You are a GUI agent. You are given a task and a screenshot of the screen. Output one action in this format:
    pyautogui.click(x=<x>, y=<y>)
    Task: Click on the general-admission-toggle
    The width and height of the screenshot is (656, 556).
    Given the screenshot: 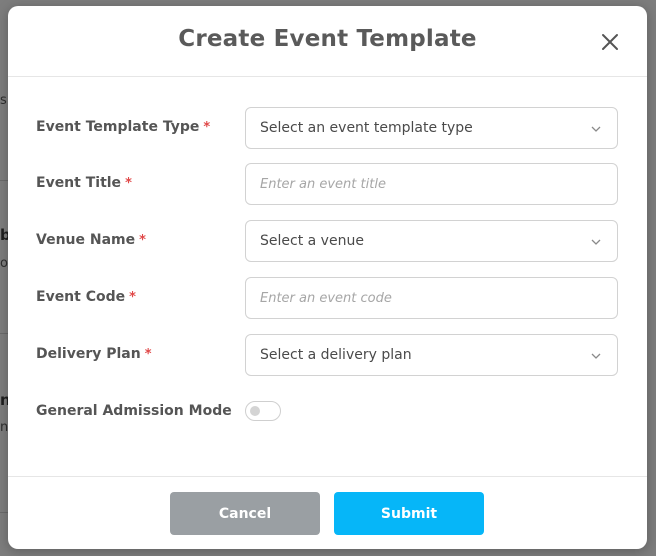 What is the action you would take?
    pyautogui.click(x=263, y=411)
    